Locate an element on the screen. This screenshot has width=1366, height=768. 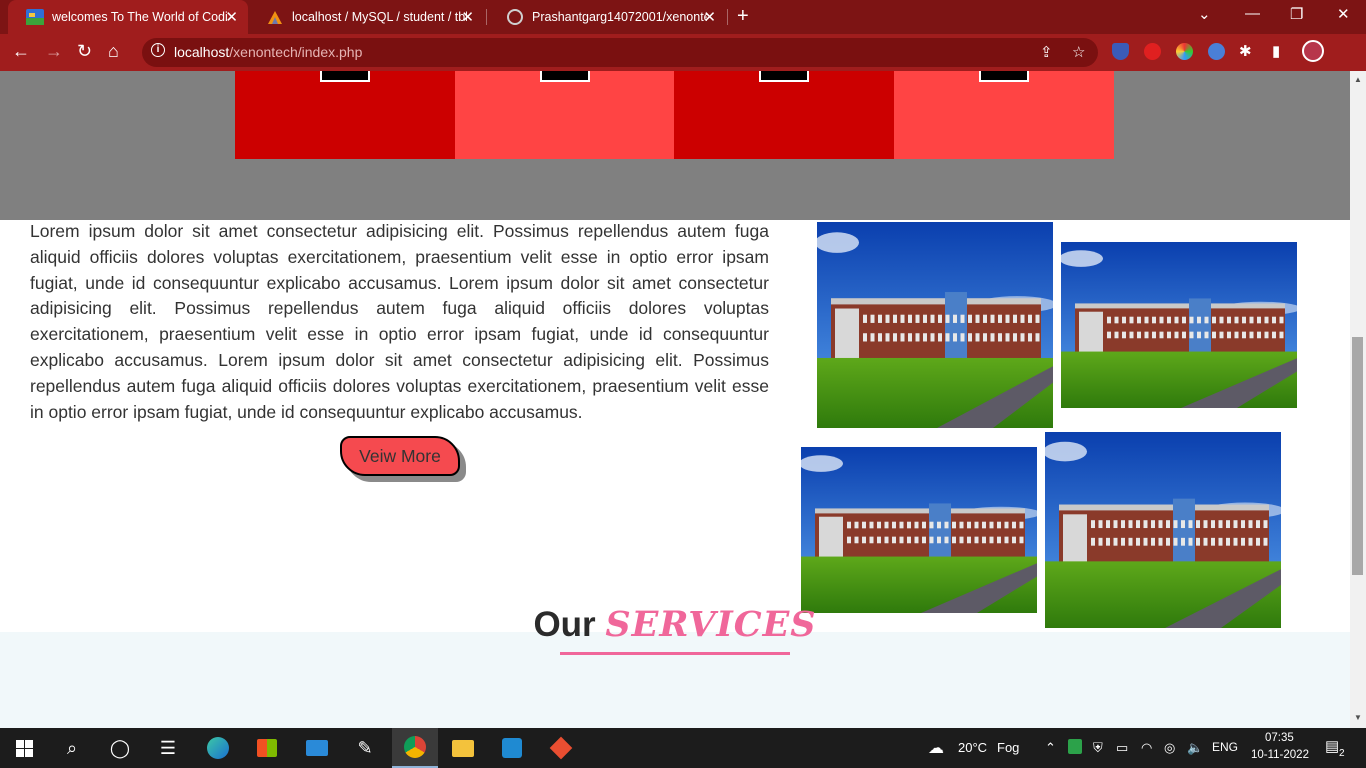
vscode-icon is located at coordinates (512, 748).